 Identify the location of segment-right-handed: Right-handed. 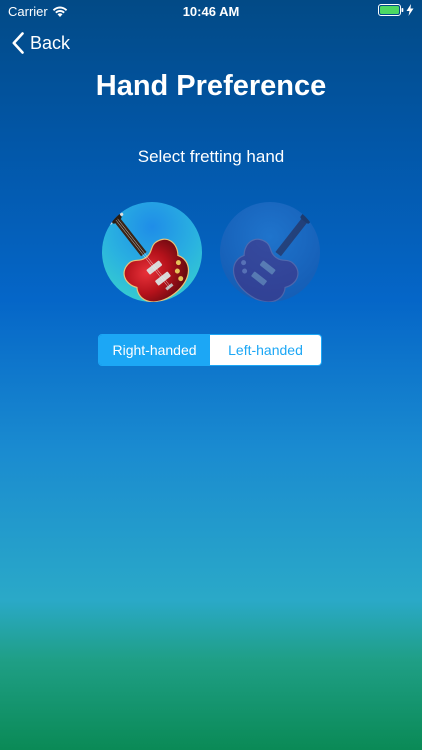
(154, 350).